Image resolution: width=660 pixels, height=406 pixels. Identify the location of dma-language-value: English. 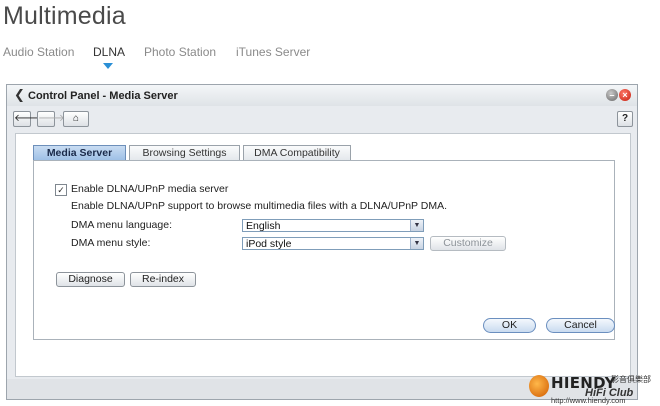
(263, 226).